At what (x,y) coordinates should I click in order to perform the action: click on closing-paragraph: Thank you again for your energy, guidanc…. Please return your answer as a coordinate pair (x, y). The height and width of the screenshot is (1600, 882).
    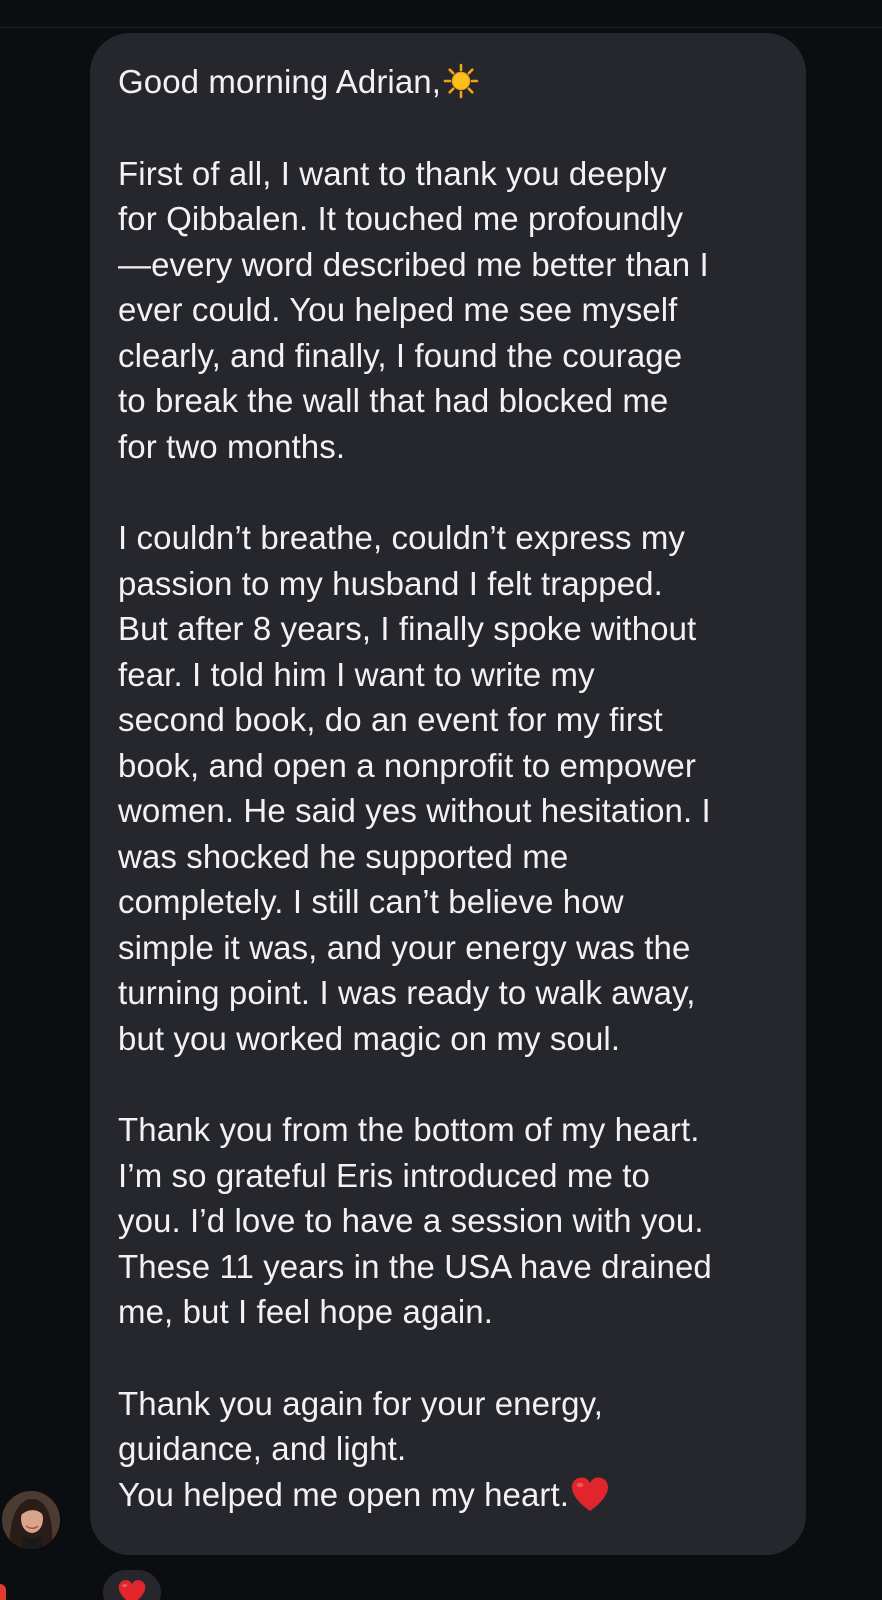
    Looking at the image, I should click on (447, 1449).